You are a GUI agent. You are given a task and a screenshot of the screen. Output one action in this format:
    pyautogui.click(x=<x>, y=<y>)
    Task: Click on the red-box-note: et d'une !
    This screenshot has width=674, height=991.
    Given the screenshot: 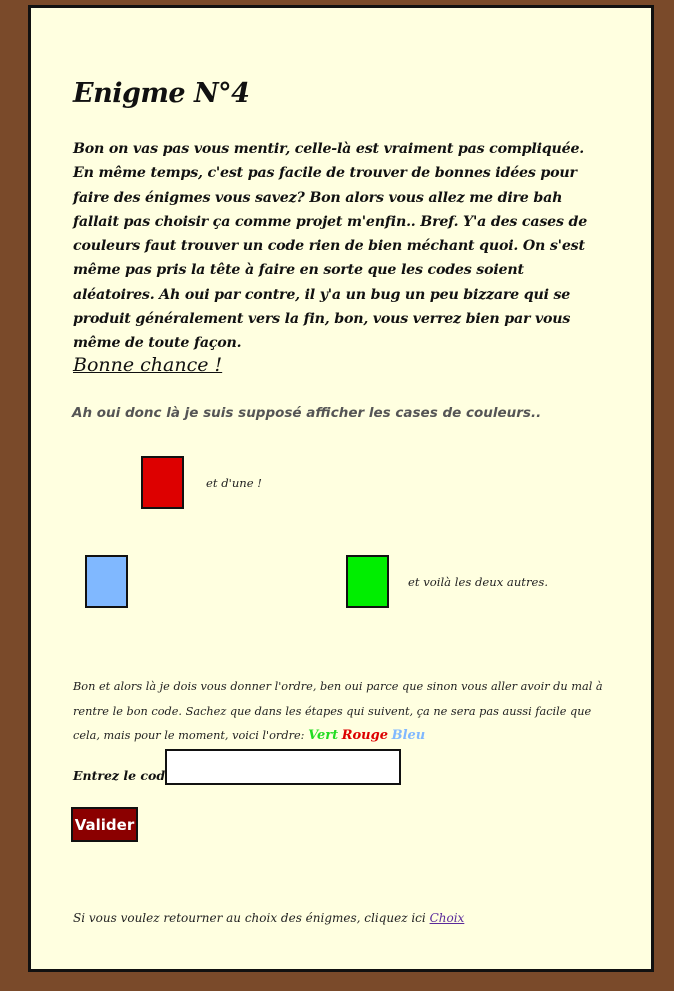 What is the action you would take?
    pyautogui.click(x=234, y=483)
    